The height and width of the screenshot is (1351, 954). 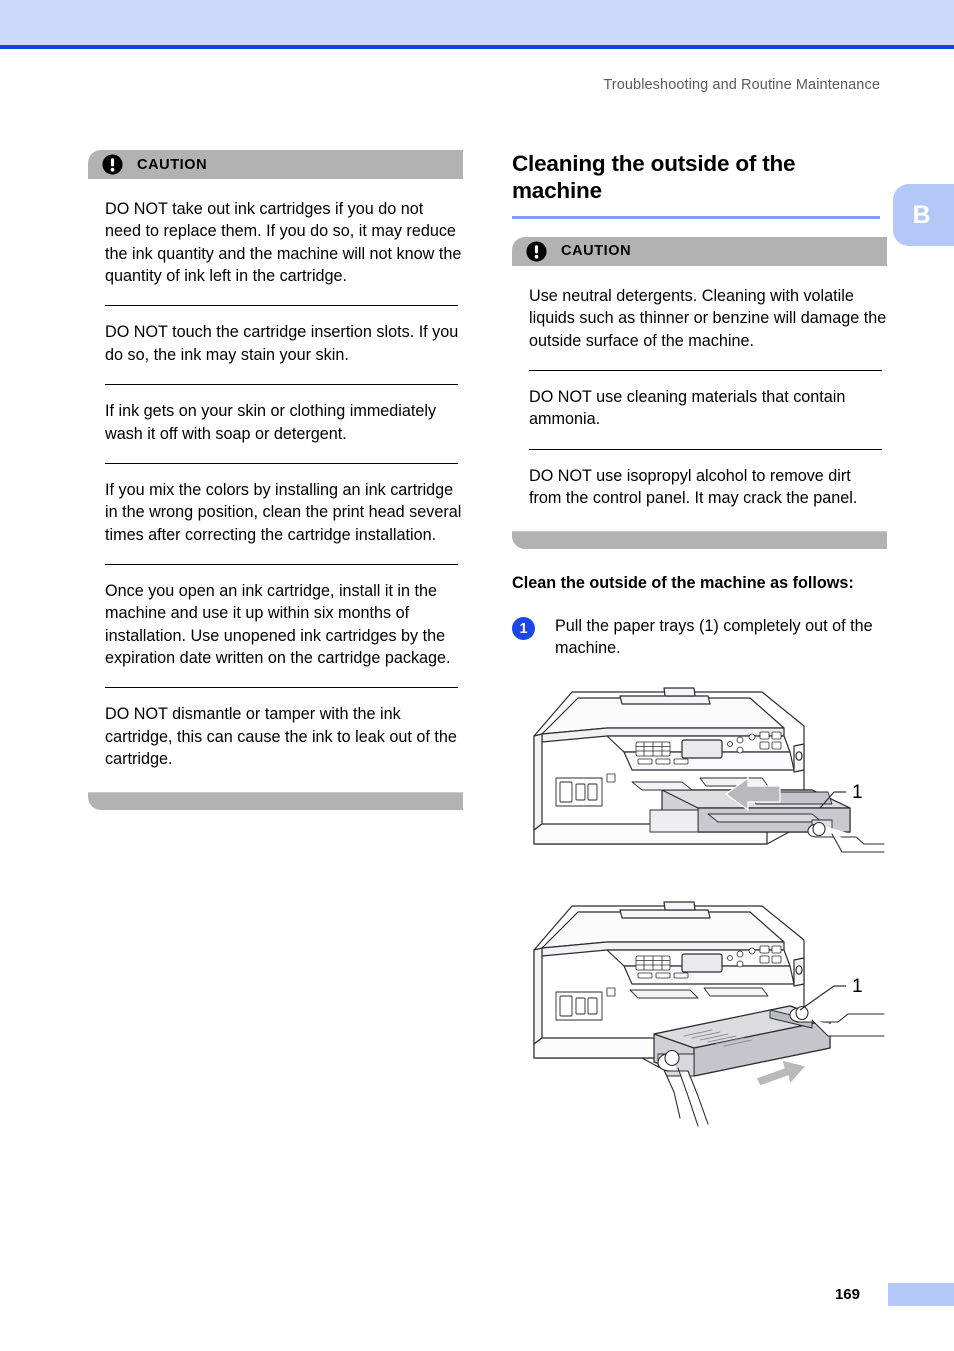 What do you see at coordinates (654, 177) in the screenshot?
I see `page-title: Cleaning the outside of the machine` at bounding box center [654, 177].